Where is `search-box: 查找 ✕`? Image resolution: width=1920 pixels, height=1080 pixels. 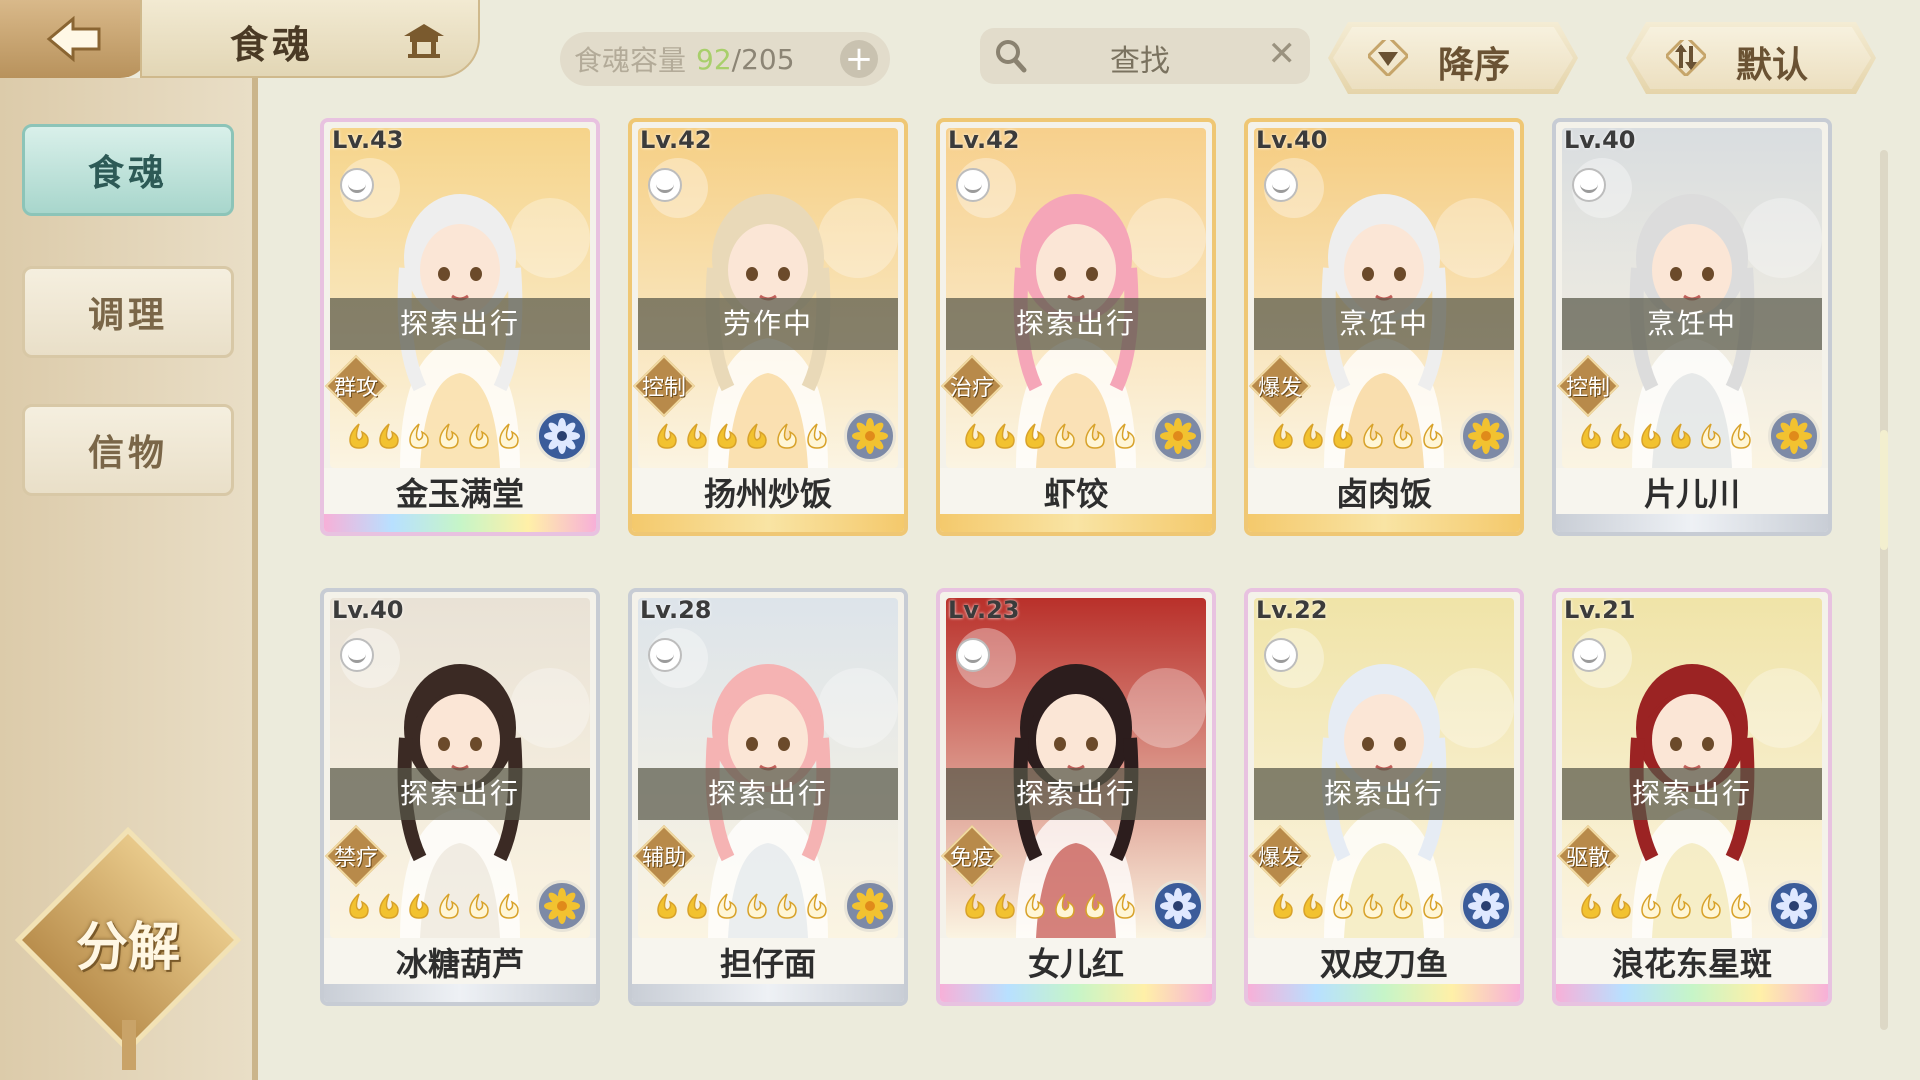
search-box: 查找 ✕ is located at coordinates (1145, 56).